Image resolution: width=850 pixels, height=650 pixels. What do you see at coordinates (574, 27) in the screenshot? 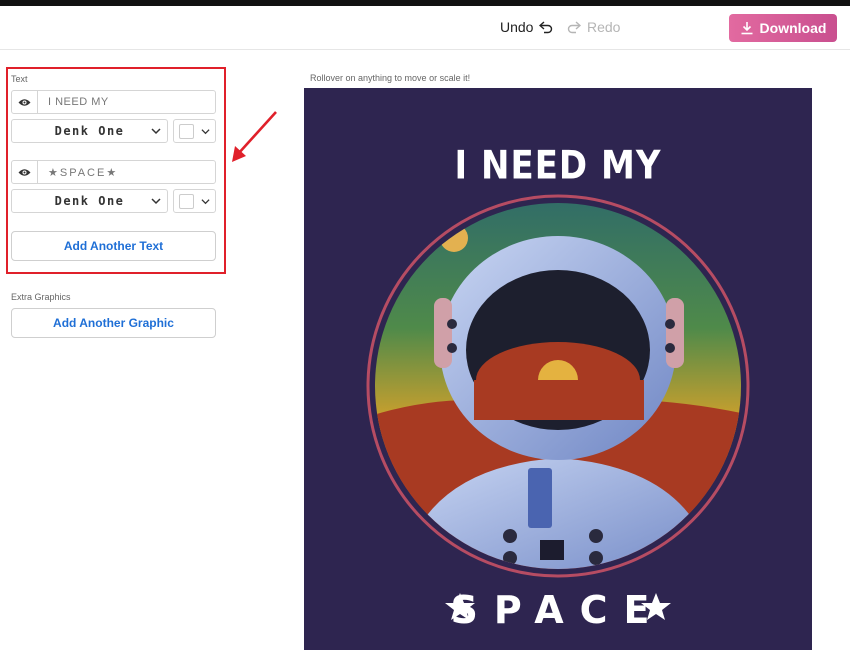
I see `redo-icon` at bounding box center [574, 27].